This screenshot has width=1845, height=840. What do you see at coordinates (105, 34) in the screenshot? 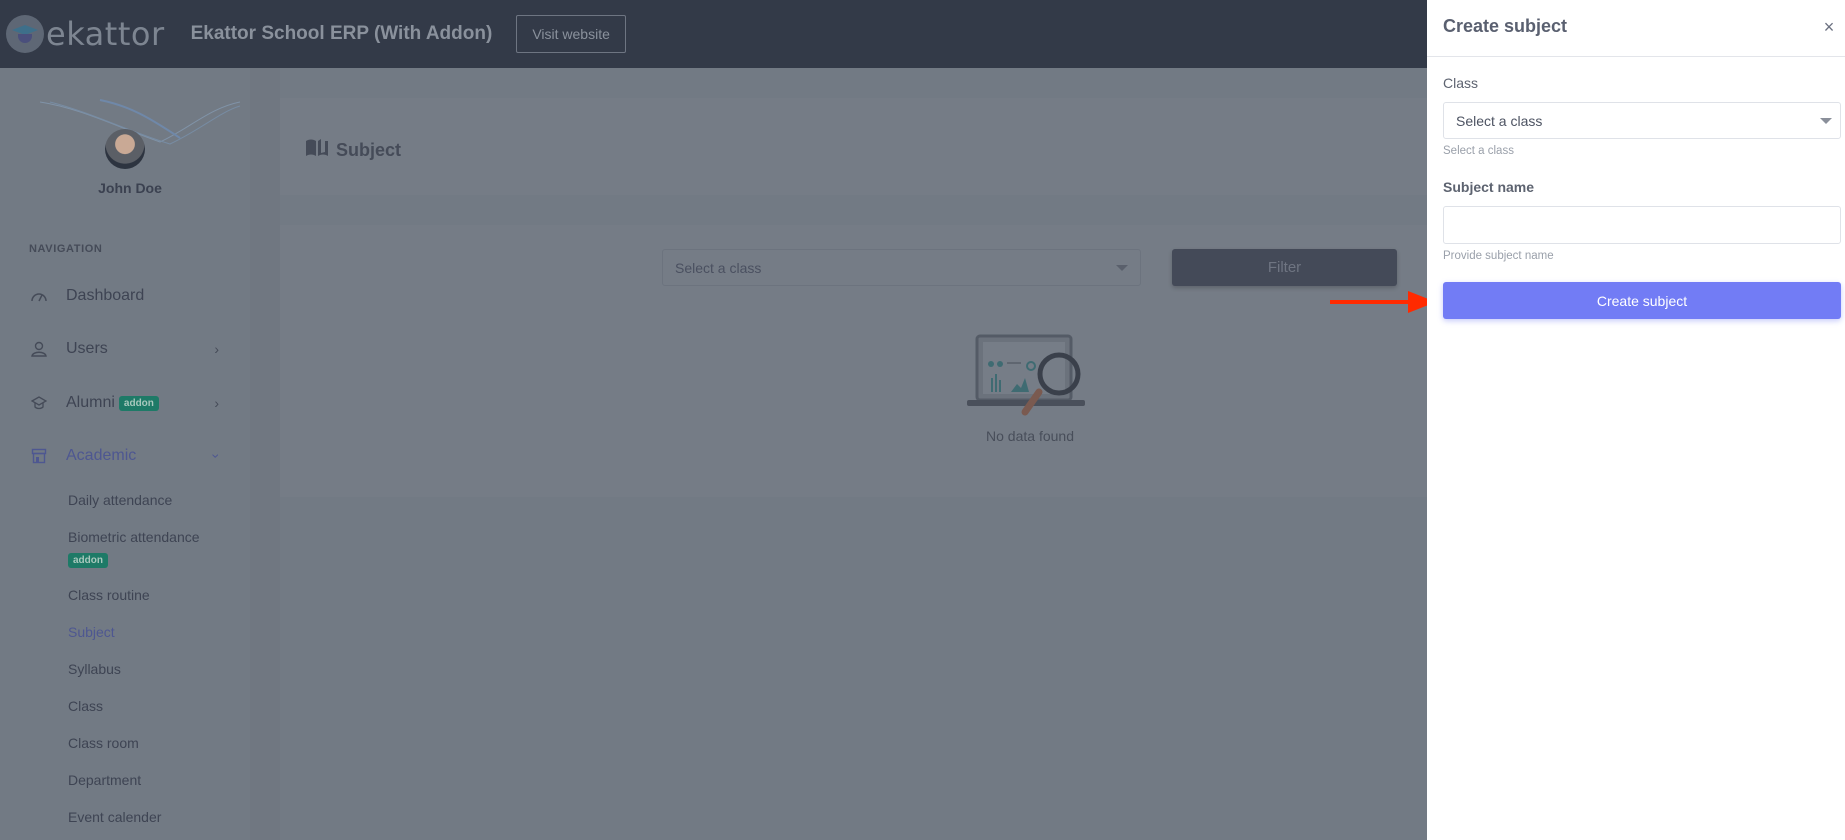
I see `logo-text: ekattor` at bounding box center [105, 34].